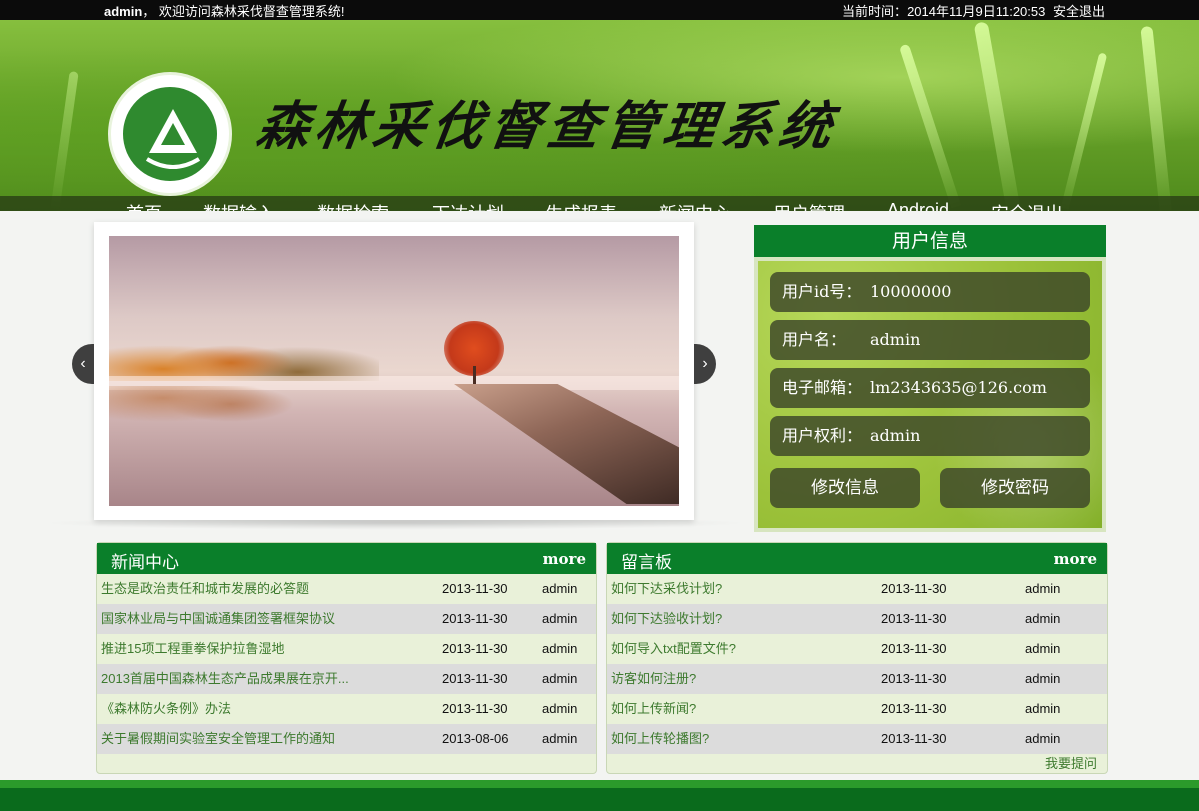 The image size is (1199, 811). What do you see at coordinates (930, 436) in the screenshot?
I see `user-role-row: 用户权利： admin` at bounding box center [930, 436].